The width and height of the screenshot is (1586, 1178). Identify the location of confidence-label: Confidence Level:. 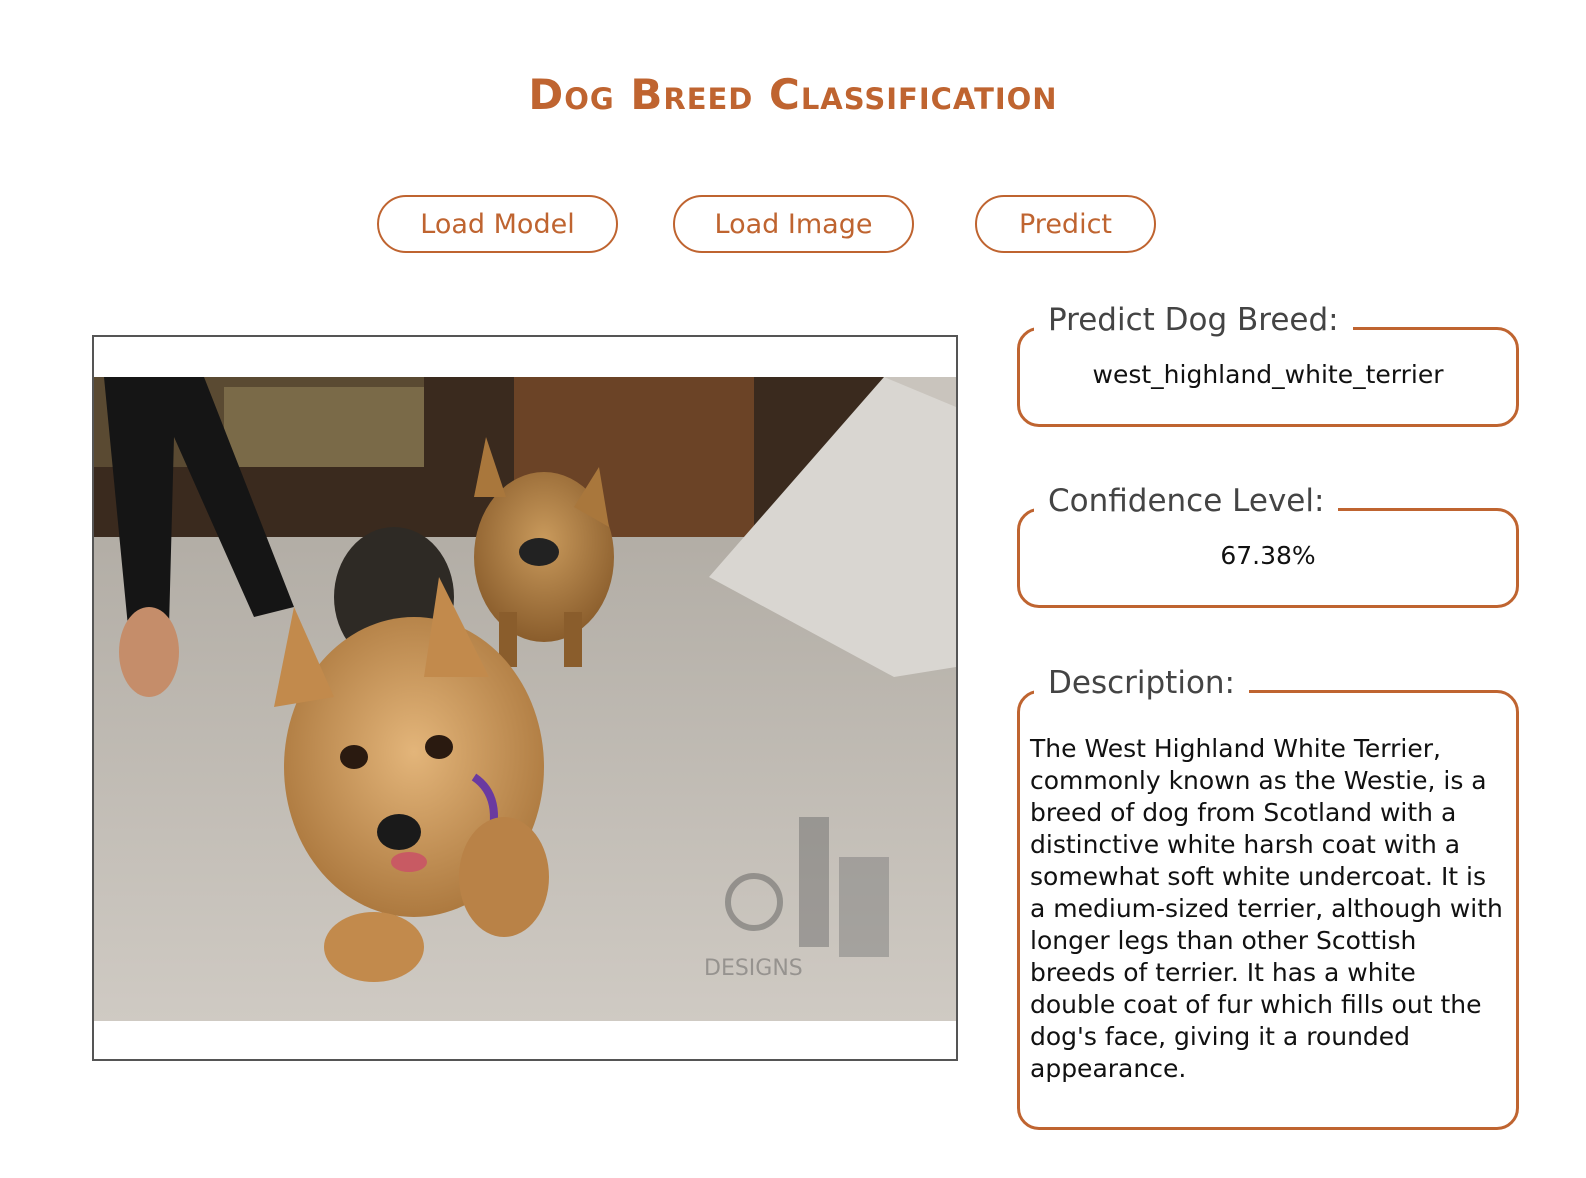
(1186, 501).